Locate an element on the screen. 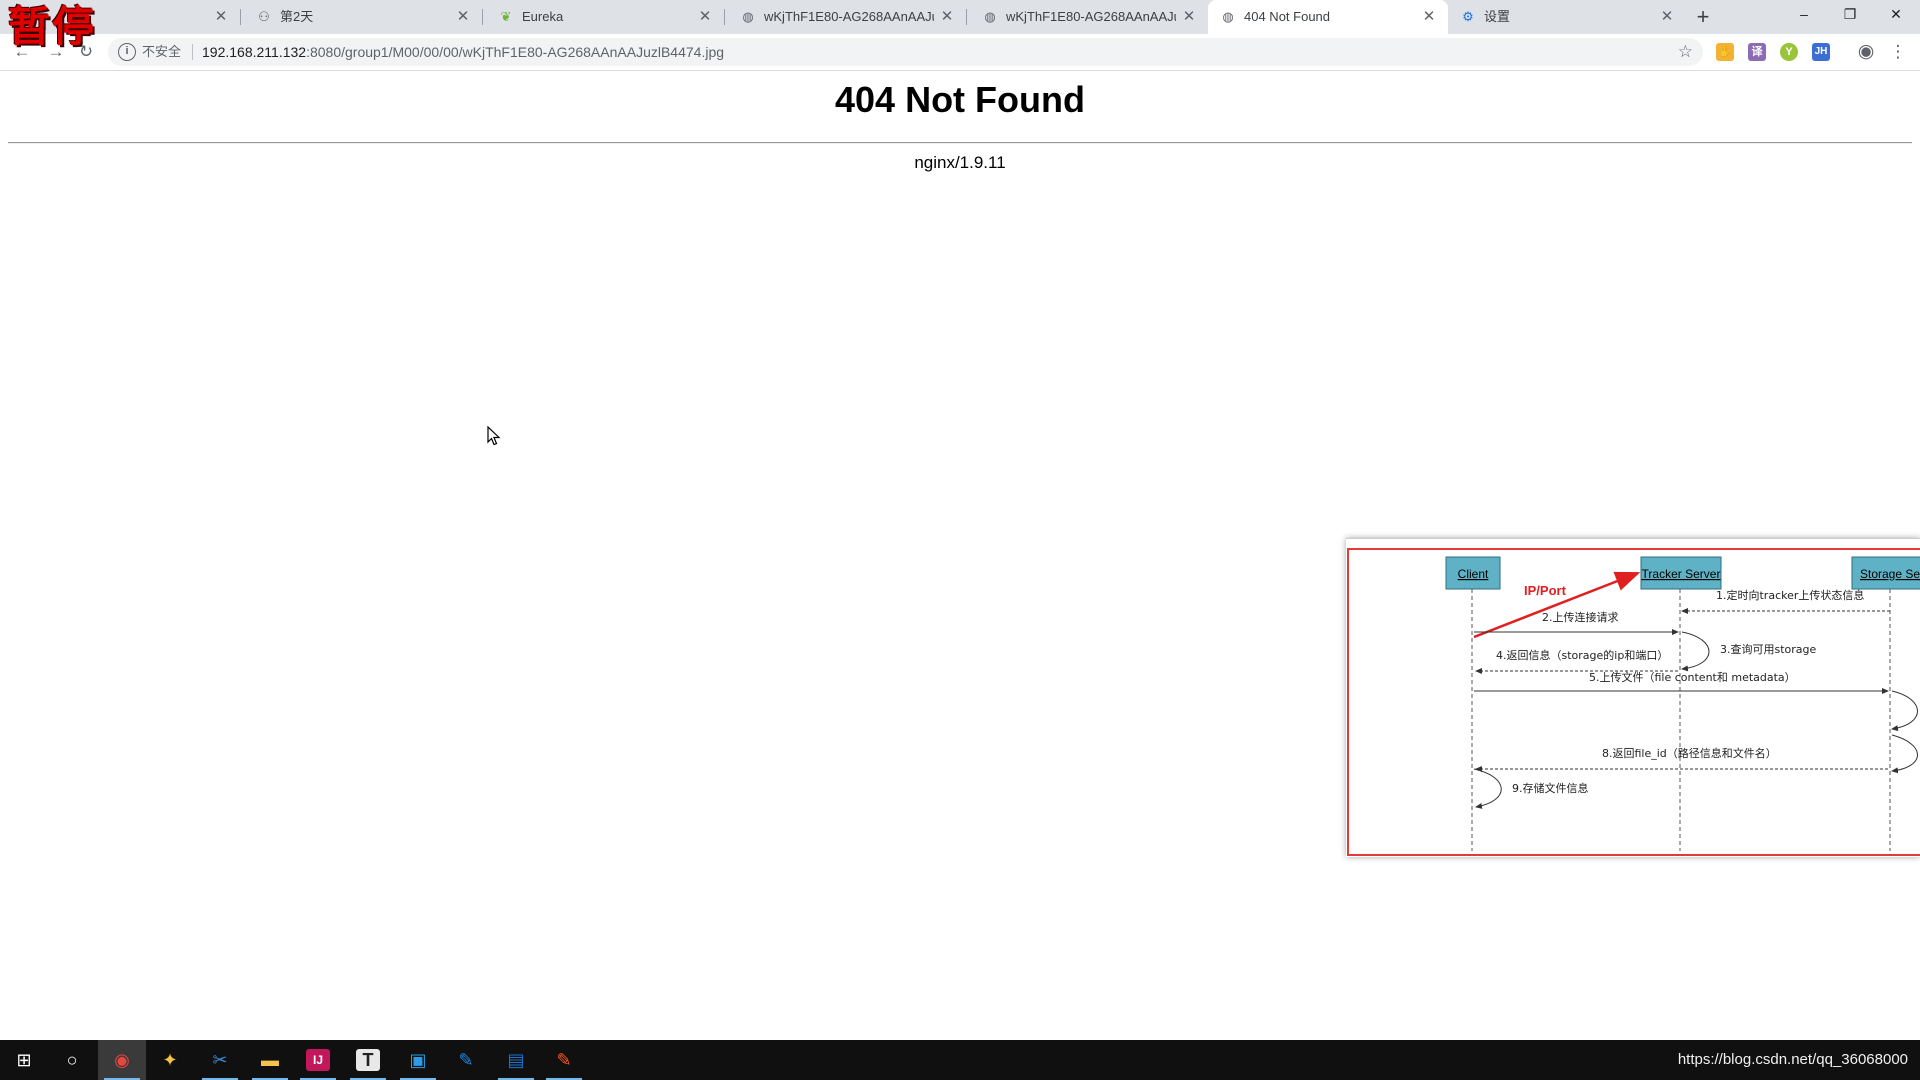  storage-actor-label: Storage Server is located at coordinates (1890, 574).